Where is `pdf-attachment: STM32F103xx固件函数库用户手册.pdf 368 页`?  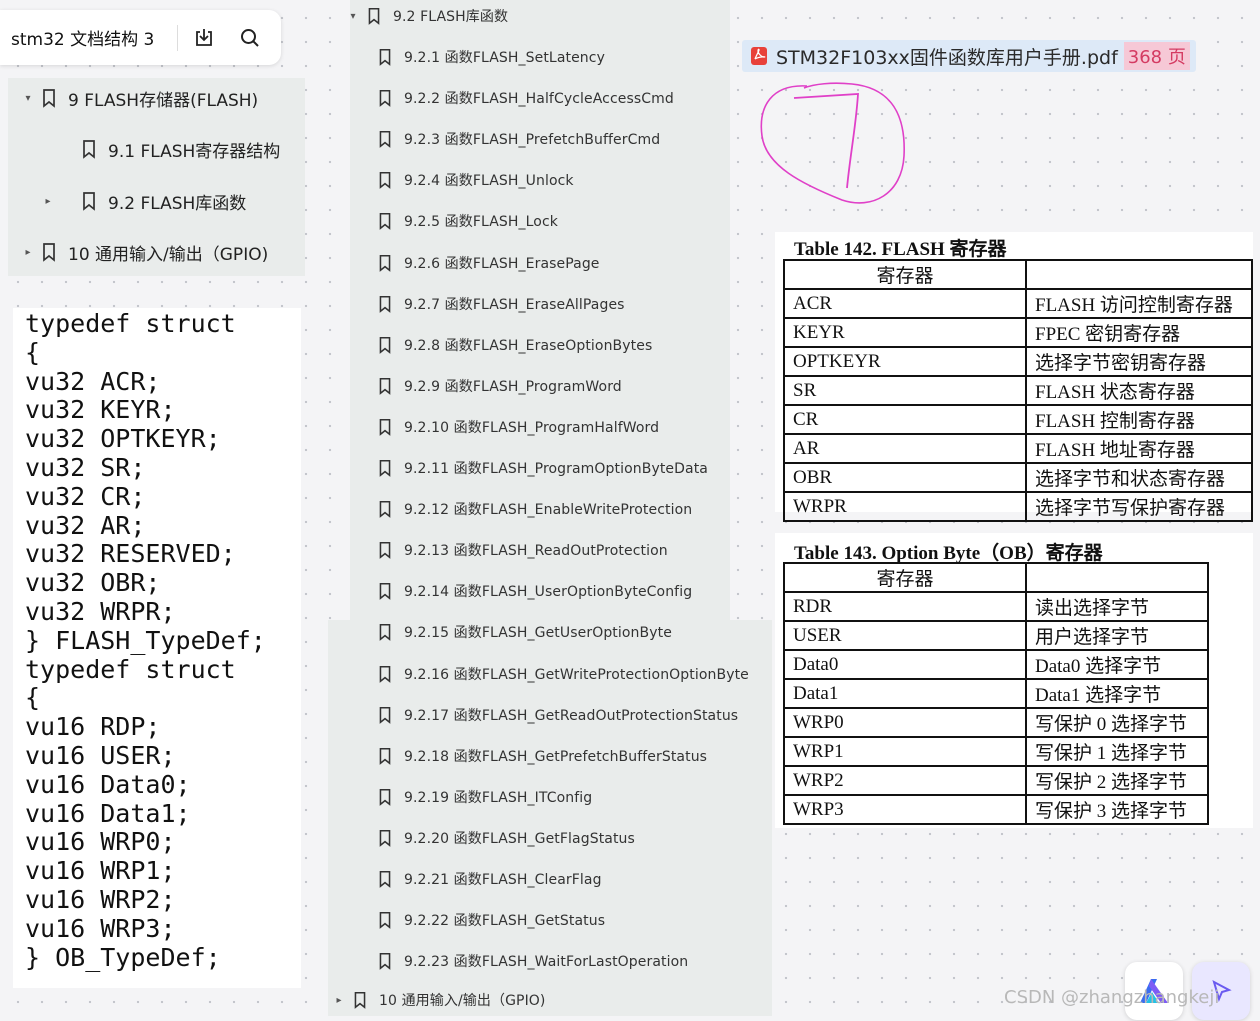 pdf-attachment: STM32F103xx固件函数库用户手册.pdf 368 页 is located at coordinates (969, 56).